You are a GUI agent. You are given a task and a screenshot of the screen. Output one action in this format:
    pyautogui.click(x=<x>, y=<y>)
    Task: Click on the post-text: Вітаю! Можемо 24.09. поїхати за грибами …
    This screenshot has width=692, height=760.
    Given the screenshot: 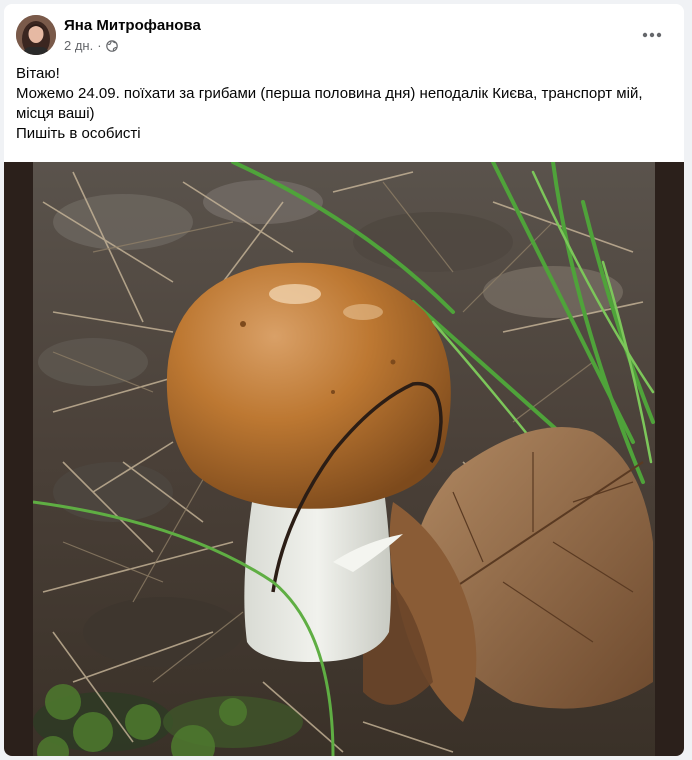 What is the action you would take?
    pyautogui.click(x=344, y=104)
    